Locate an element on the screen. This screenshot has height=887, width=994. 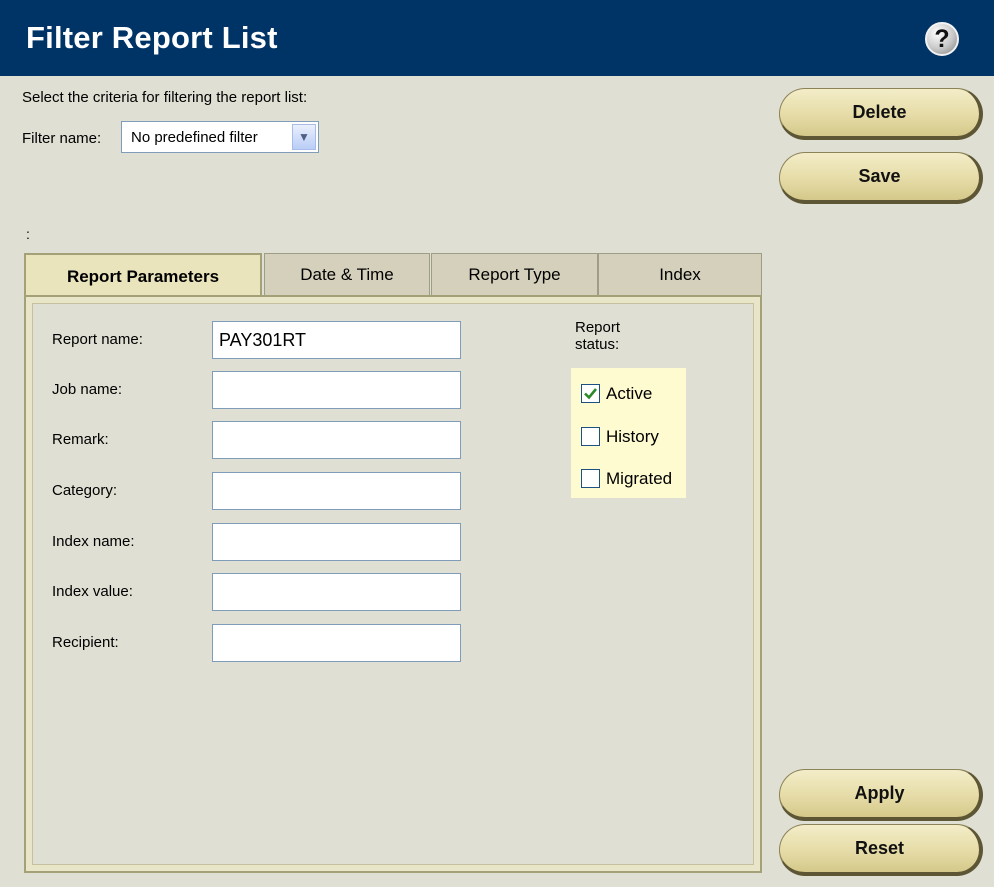
category-input is located at coordinates (336, 491).